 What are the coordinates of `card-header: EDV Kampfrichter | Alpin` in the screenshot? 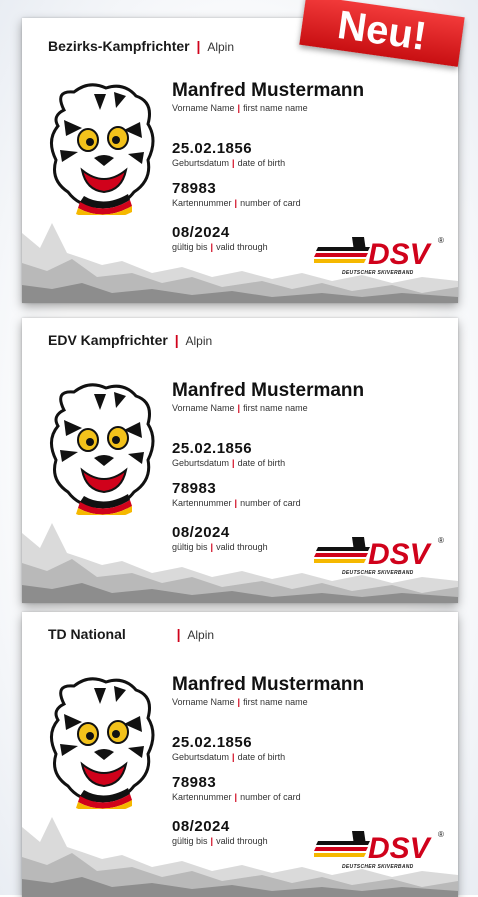 It's located at (130, 340).